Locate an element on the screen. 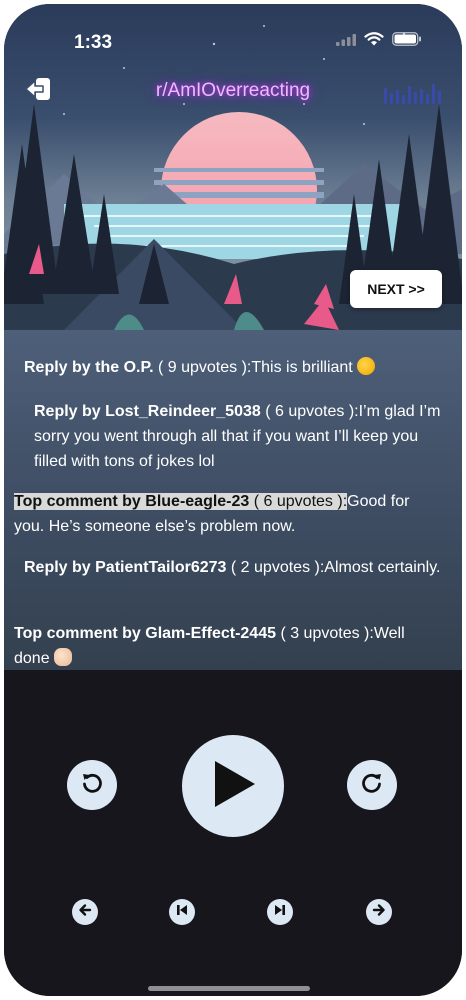 The width and height of the screenshot is (466, 1000). skip-forward-icon is located at coordinates (280, 912).